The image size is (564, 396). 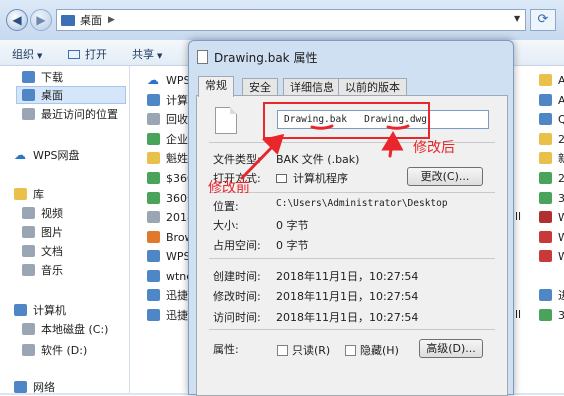 What do you see at coordinates (392, 140) in the screenshot?
I see `arrow-after-head` at bounding box center [392, 140].